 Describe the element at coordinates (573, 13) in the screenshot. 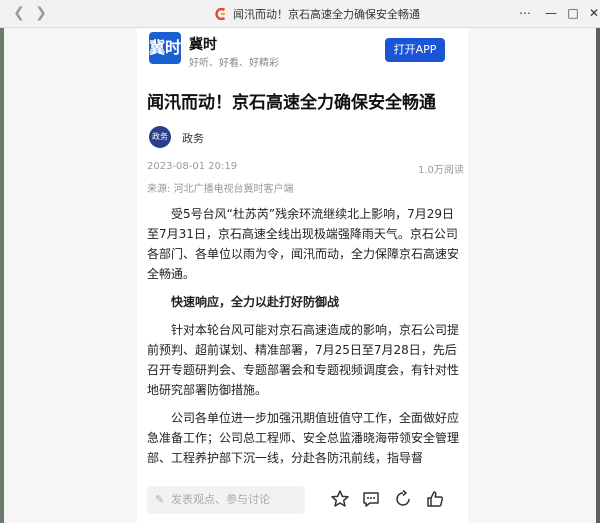

I see `maximize-icon: □` at that location.